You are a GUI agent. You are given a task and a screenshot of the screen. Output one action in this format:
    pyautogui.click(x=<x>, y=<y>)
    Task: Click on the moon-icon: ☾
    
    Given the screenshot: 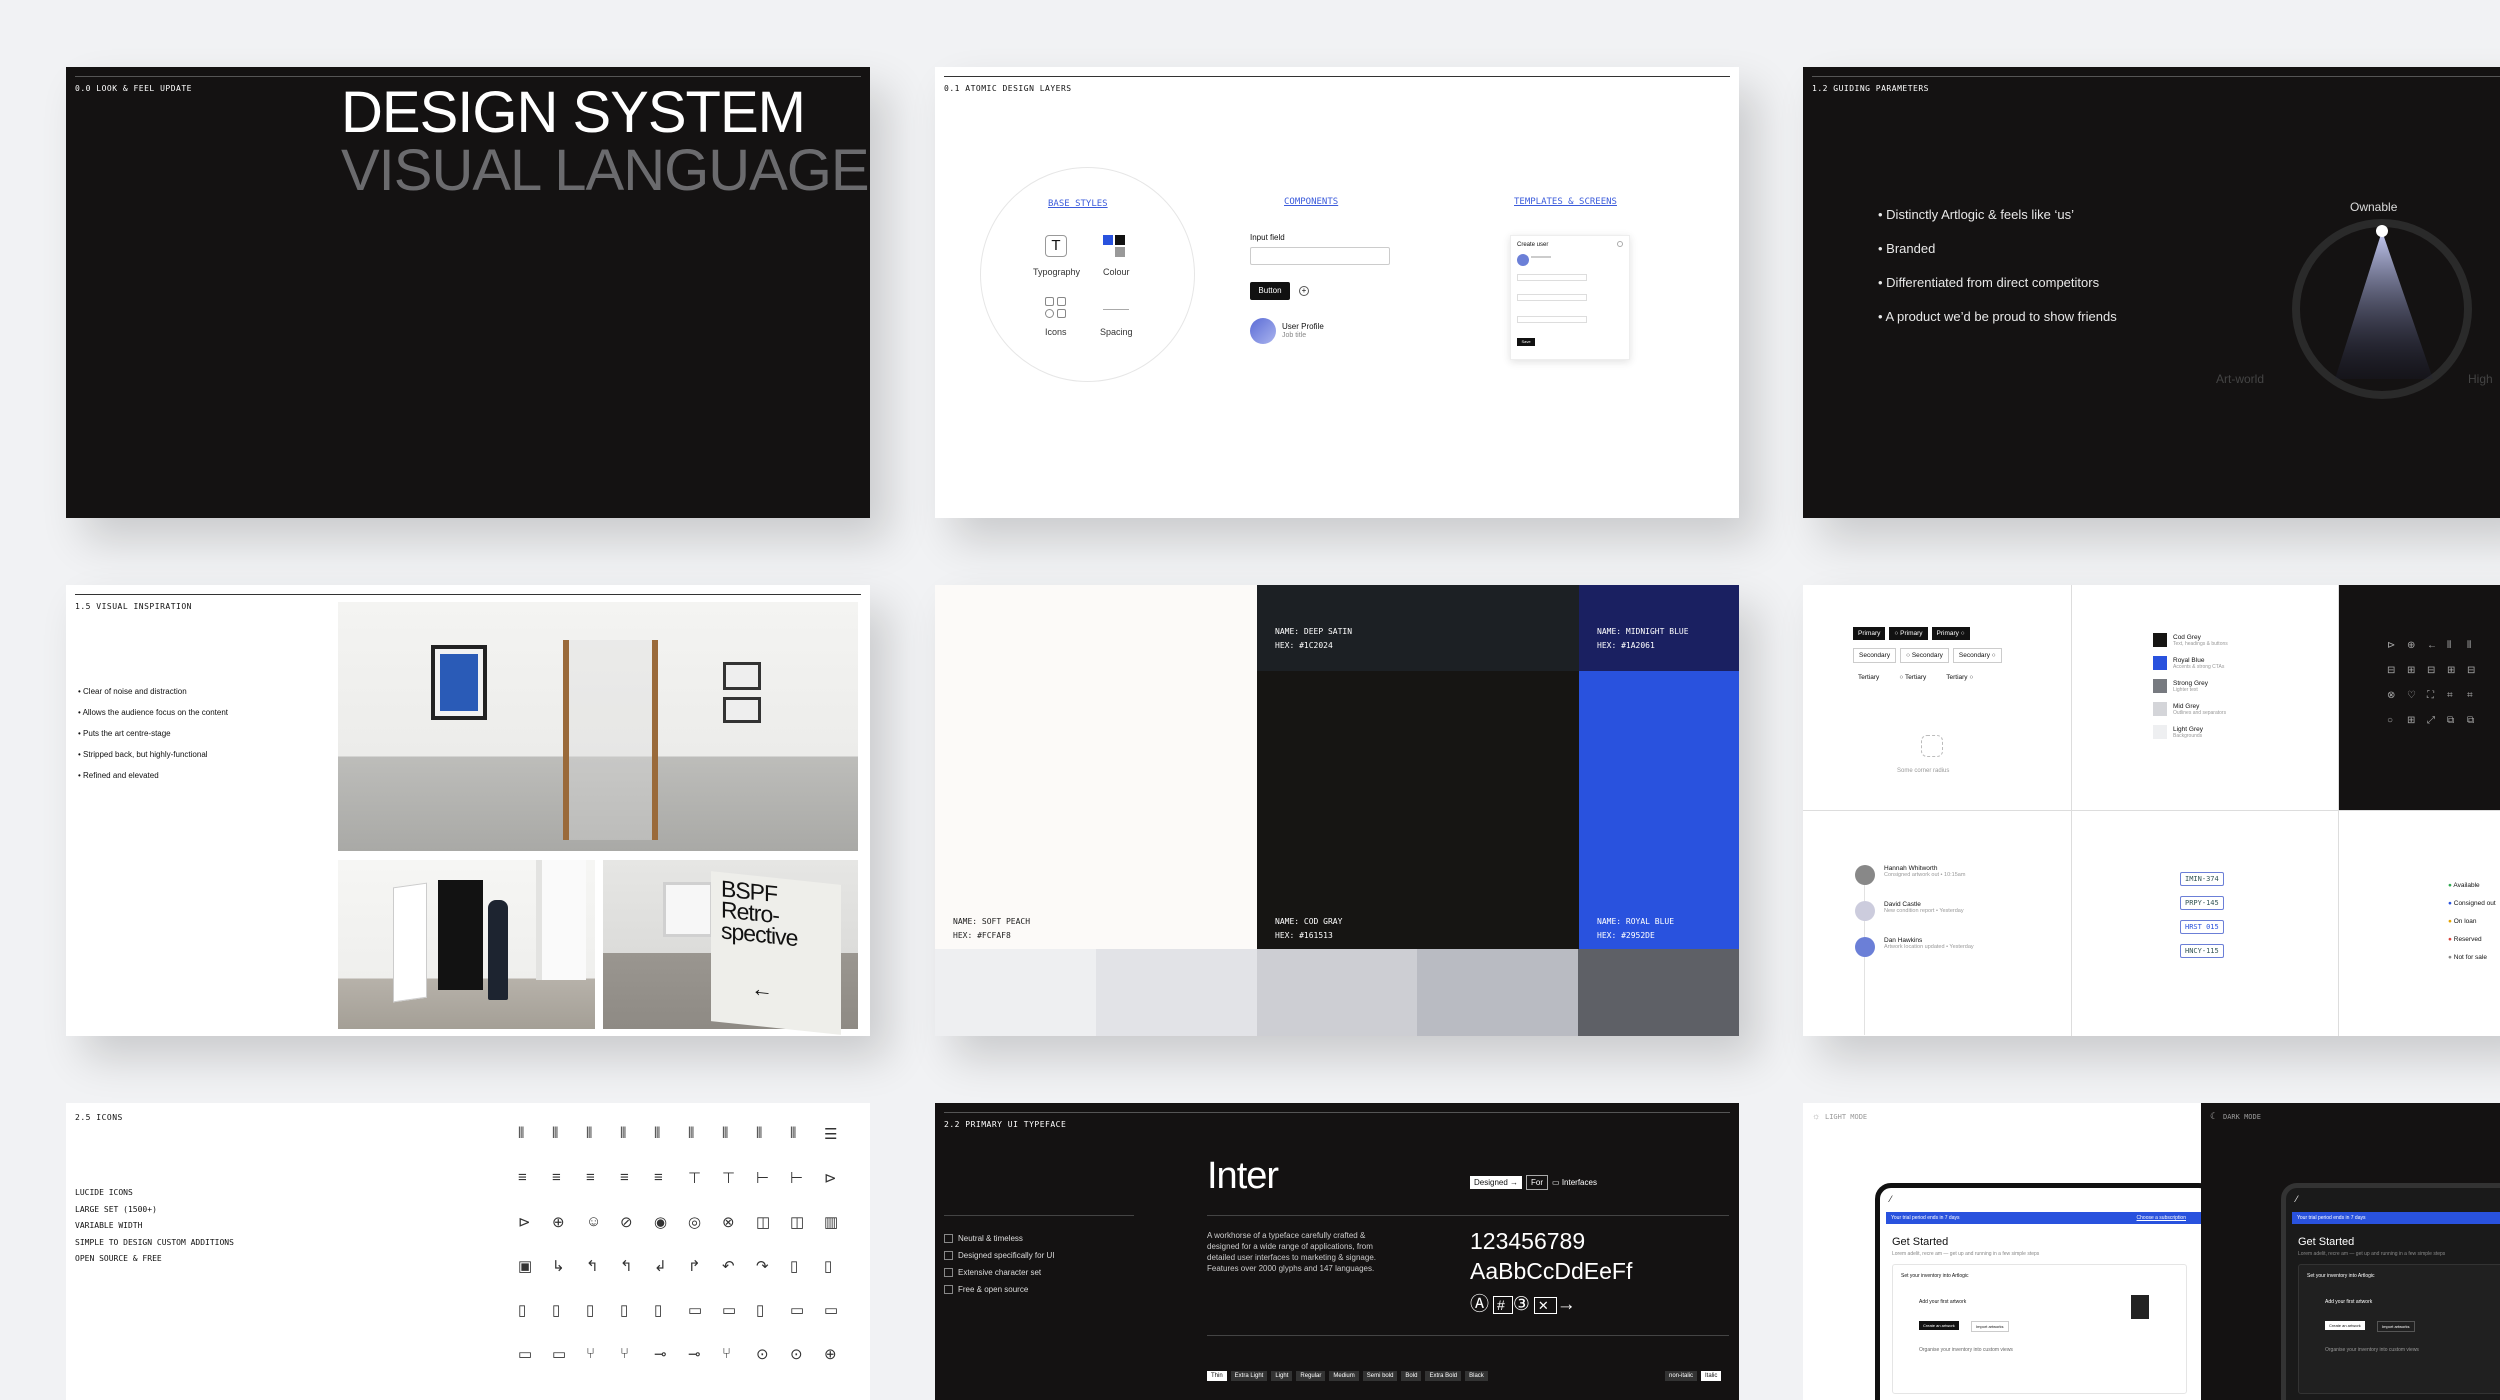 What is the action you would take?
    pyautogui.click(x=2214, y=1116)
    